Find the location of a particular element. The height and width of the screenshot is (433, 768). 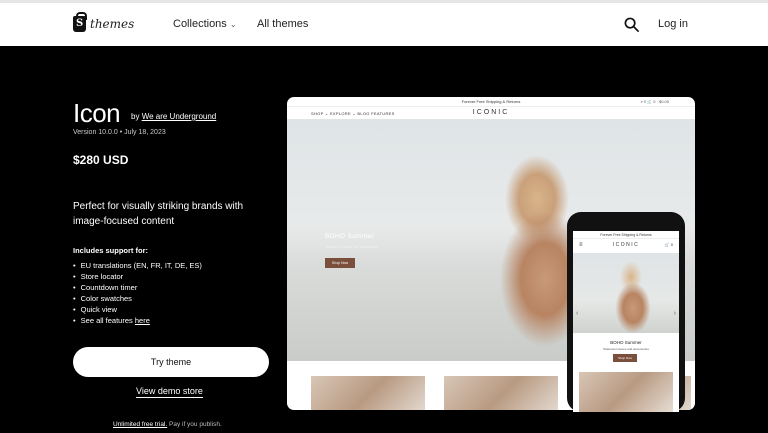

mobile-hero-title: BOHO Summer is located at coordinates (626, 342).